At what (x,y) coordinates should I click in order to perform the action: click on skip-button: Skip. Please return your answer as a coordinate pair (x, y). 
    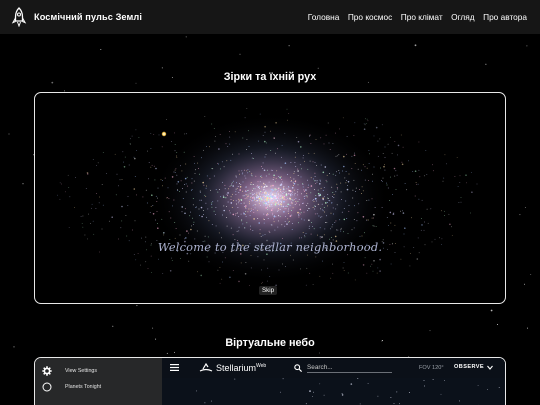
    Looking at the image, I should click on (268, 290).